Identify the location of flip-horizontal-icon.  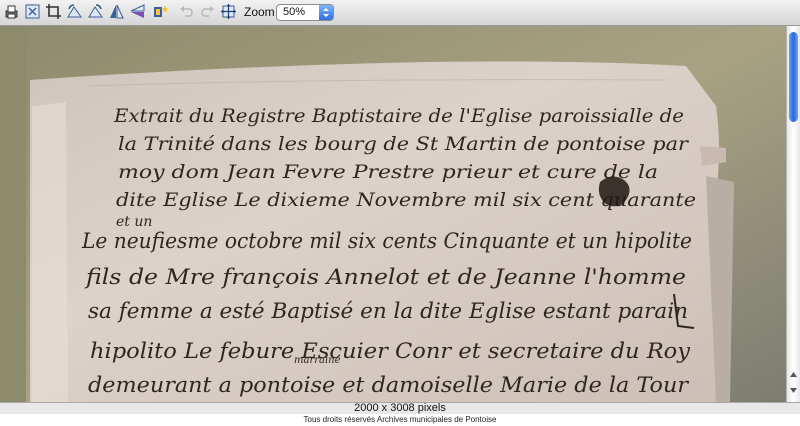
(116, 11).